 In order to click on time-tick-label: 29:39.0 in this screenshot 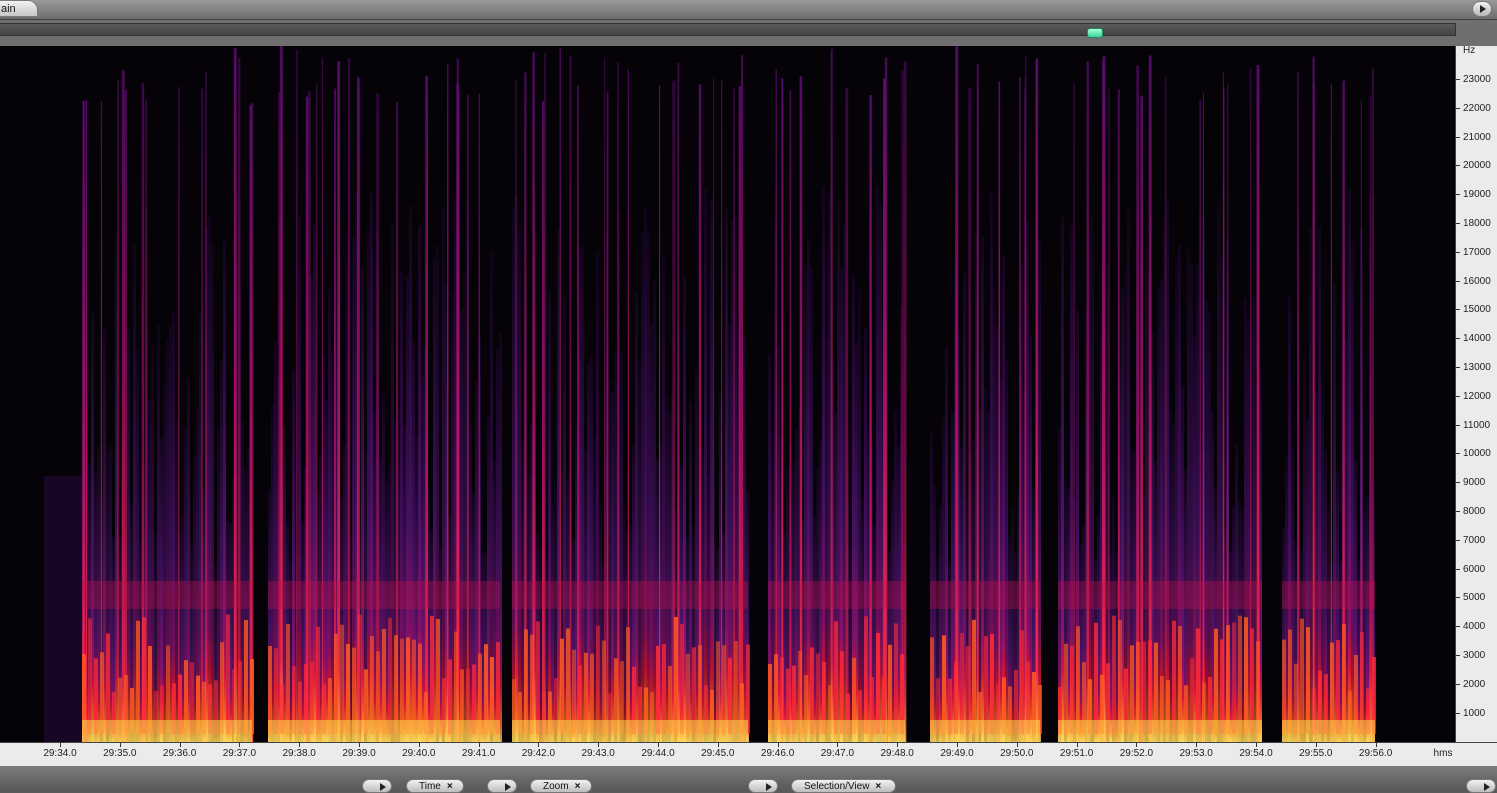, I will do `click(359, 753)`.